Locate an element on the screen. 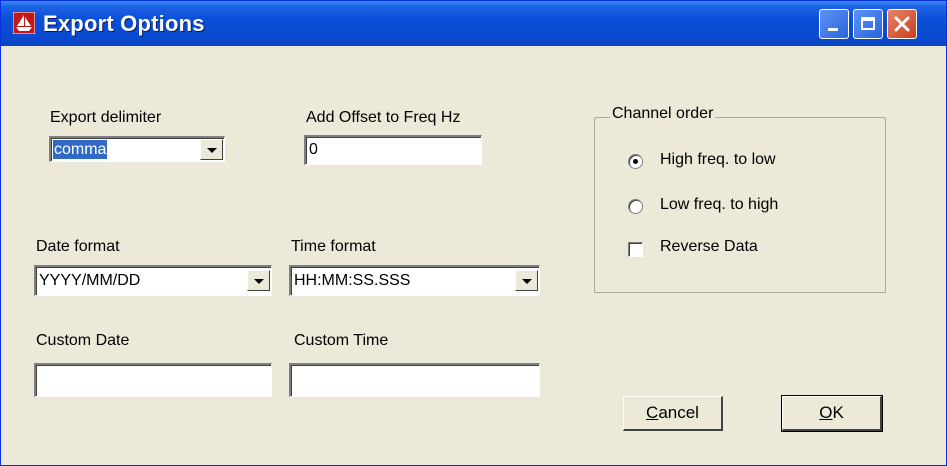 This screenshot has width=947, height=466. channel-order-title: Channel order is located at coordinates (663, 114).